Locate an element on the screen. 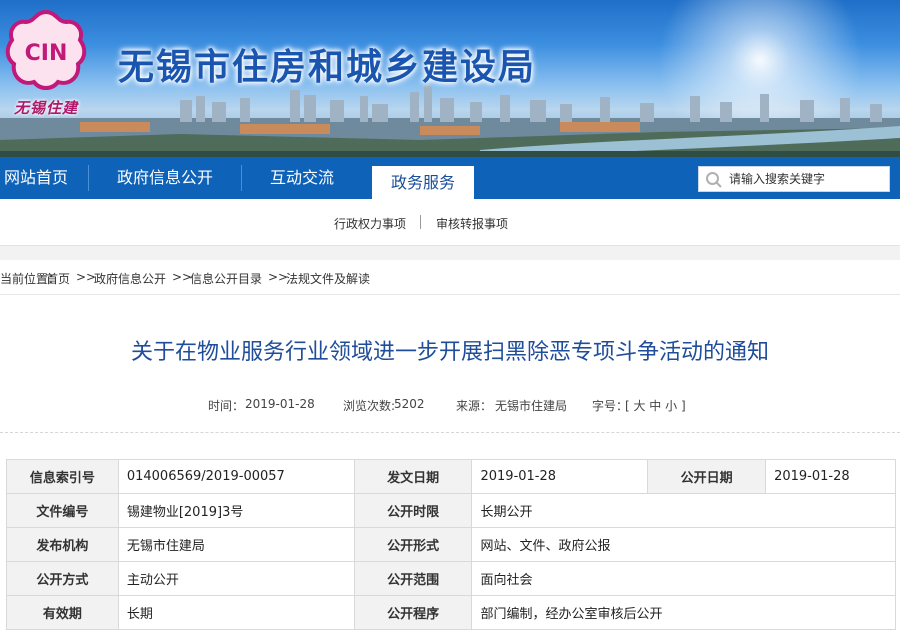 The image size is (900, 631). table-key: 信息索引号 is located at coordinates (62, 476).